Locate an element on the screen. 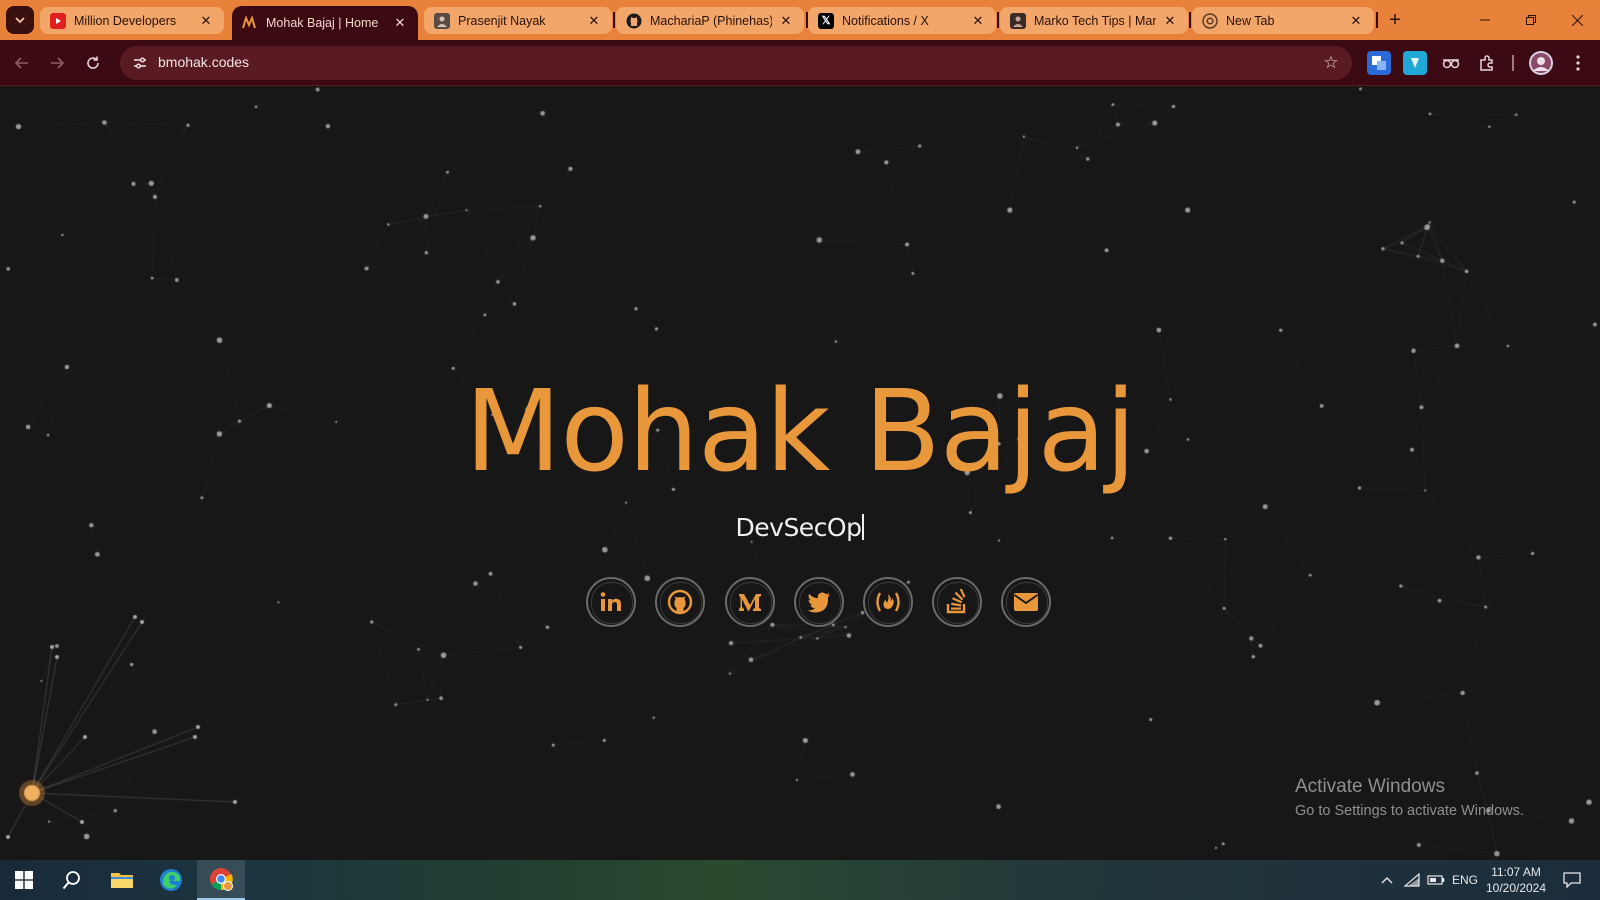  minimize-icon is located at coordinates (1485, 20).